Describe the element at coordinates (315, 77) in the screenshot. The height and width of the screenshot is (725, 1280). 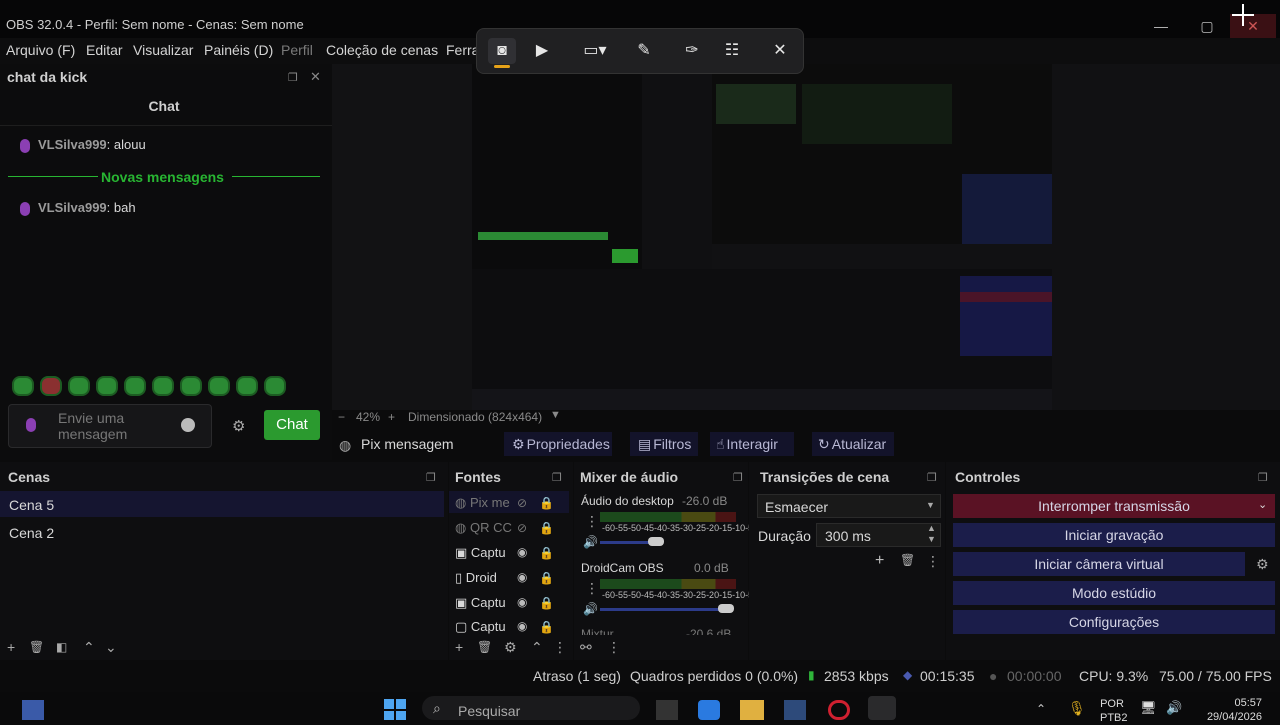
I see `dock-close-icon: ✕` at that location.